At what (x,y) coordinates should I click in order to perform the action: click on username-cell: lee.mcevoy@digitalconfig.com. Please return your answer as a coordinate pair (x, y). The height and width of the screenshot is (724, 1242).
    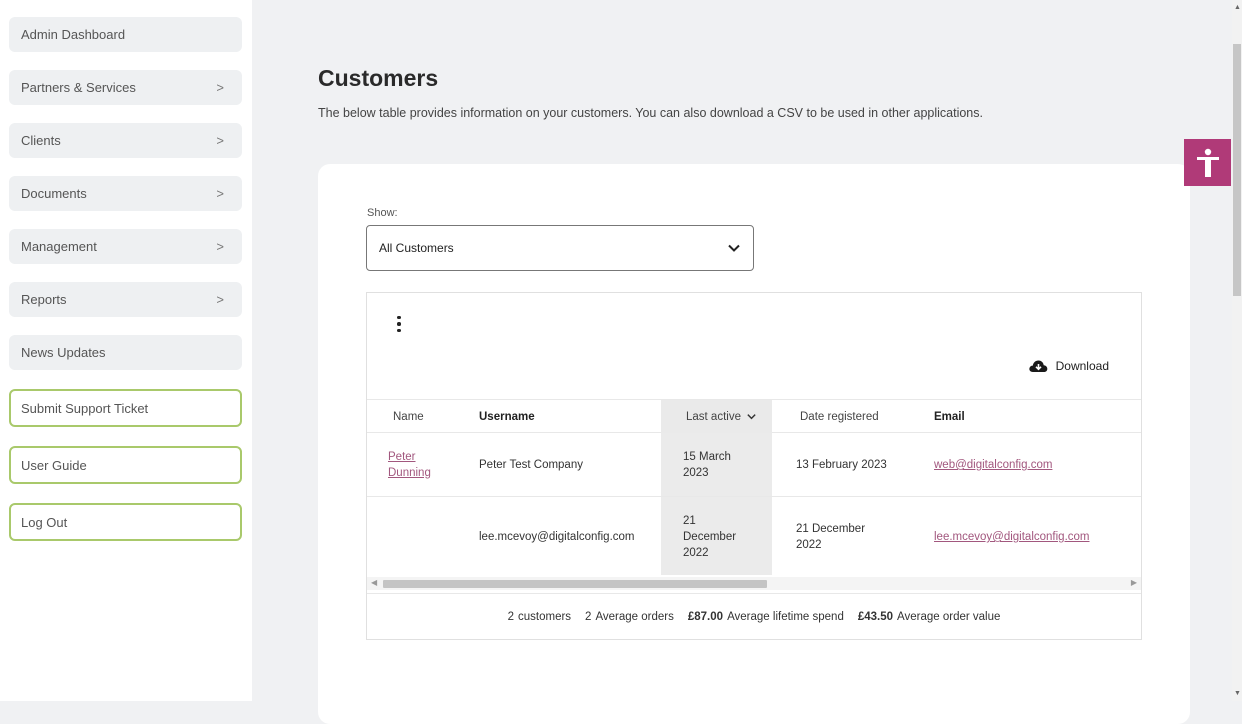
    Looking at the image, I should click on (557, 537).